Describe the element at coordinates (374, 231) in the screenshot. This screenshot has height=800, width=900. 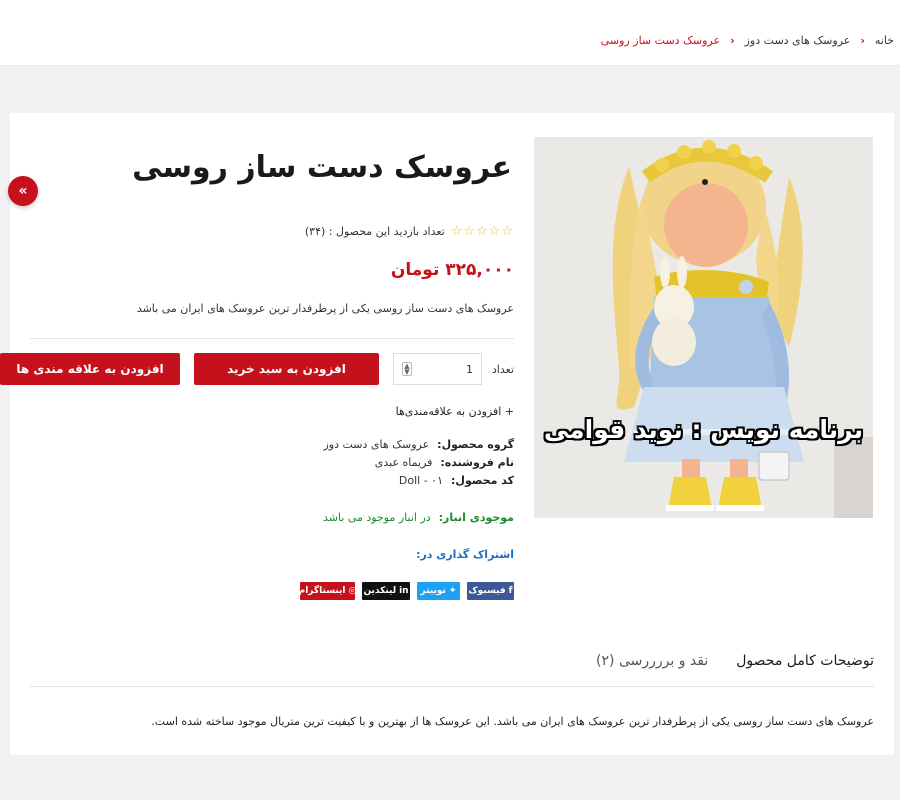
I see `views-count: تعداد بازدید این محصول : (۳۴)` at that location.